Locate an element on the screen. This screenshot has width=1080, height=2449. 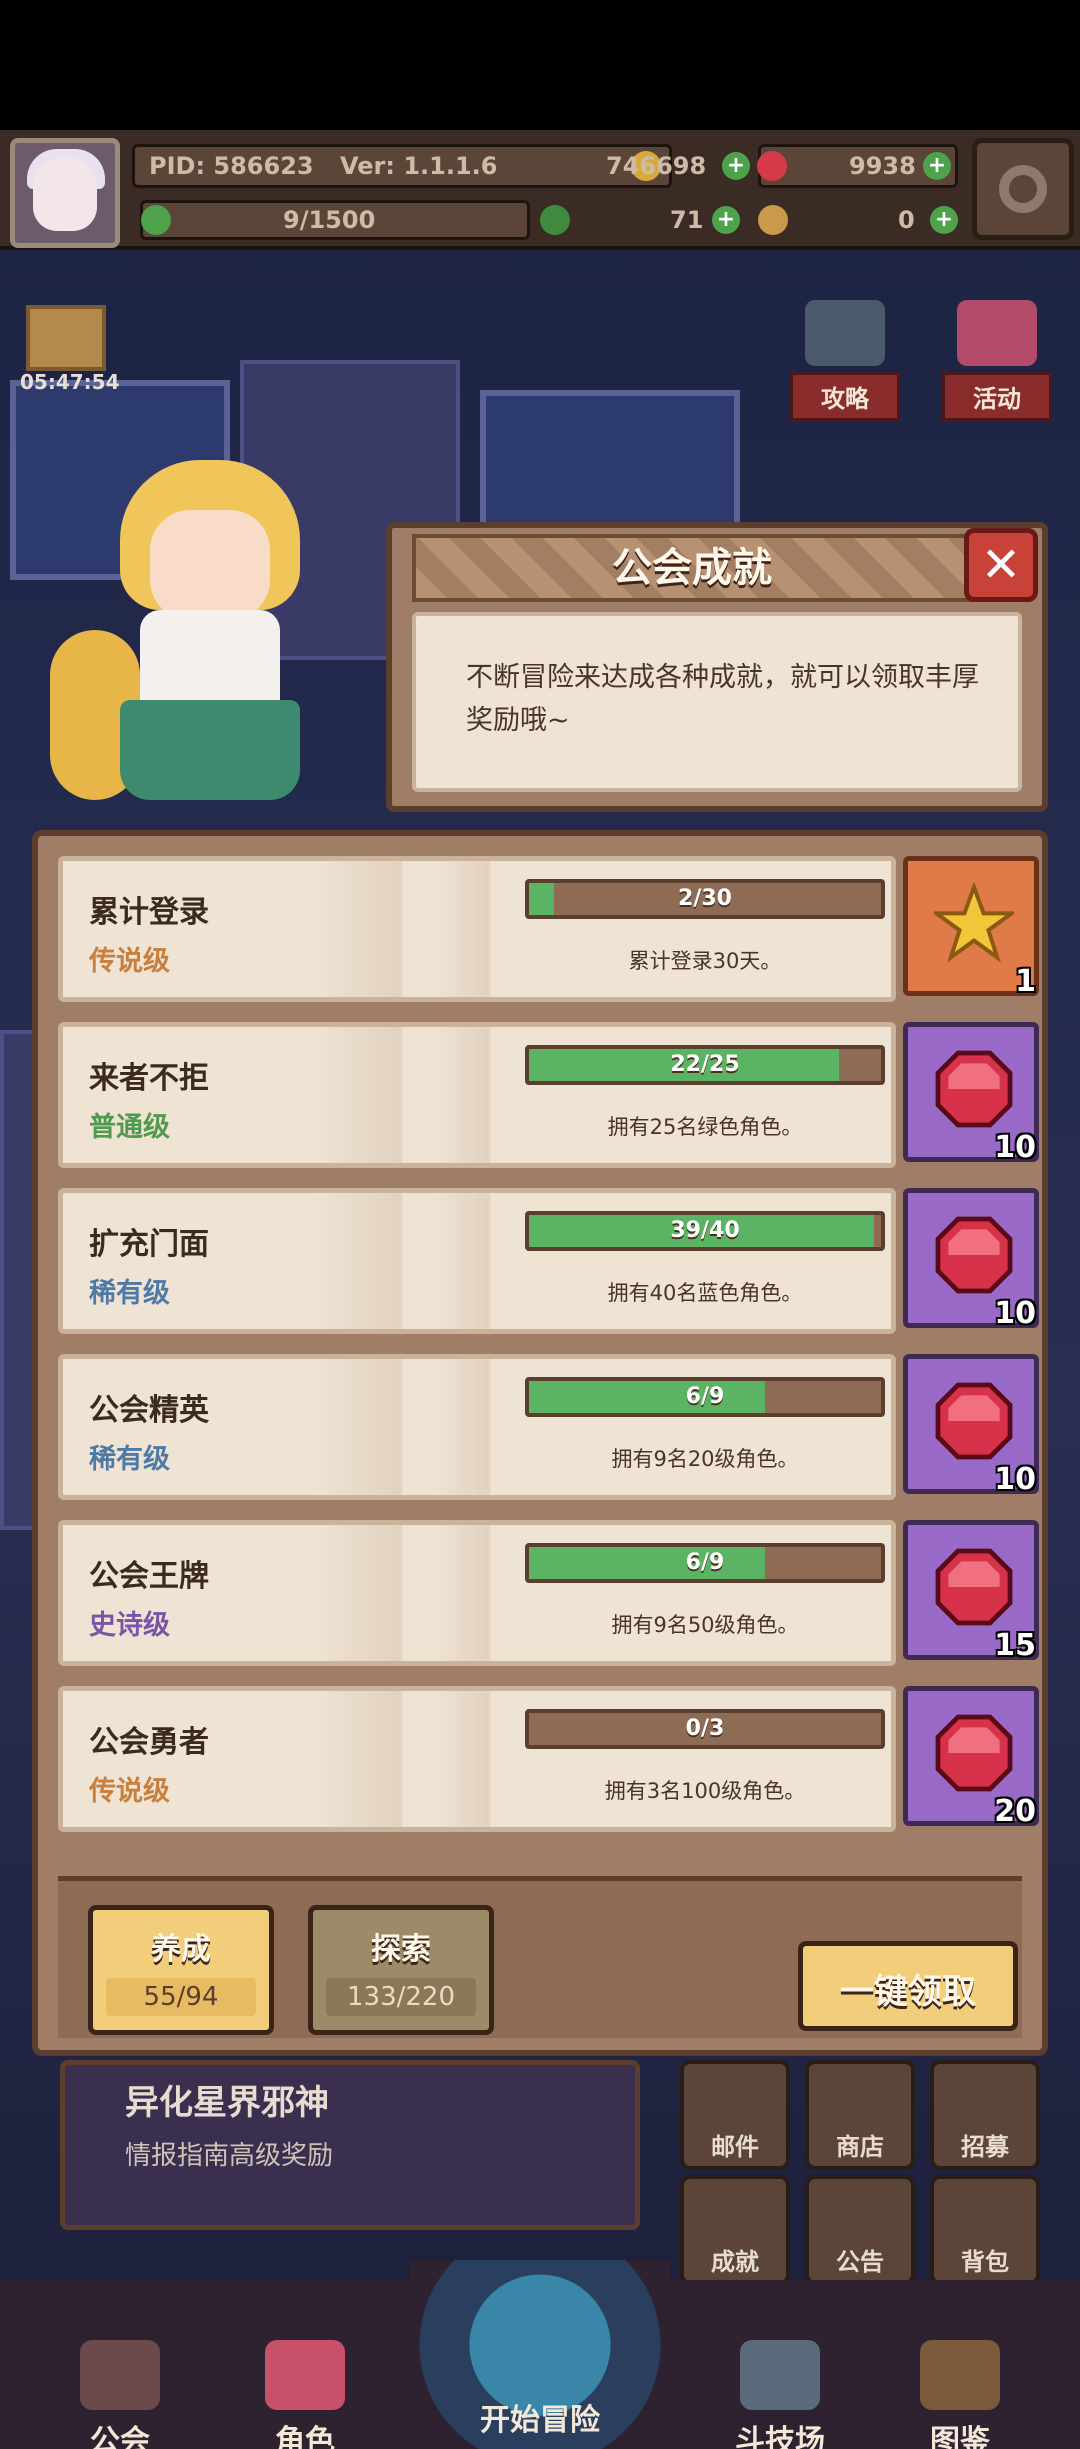
lucky-clover-icon is located at coordinates (555, 220).